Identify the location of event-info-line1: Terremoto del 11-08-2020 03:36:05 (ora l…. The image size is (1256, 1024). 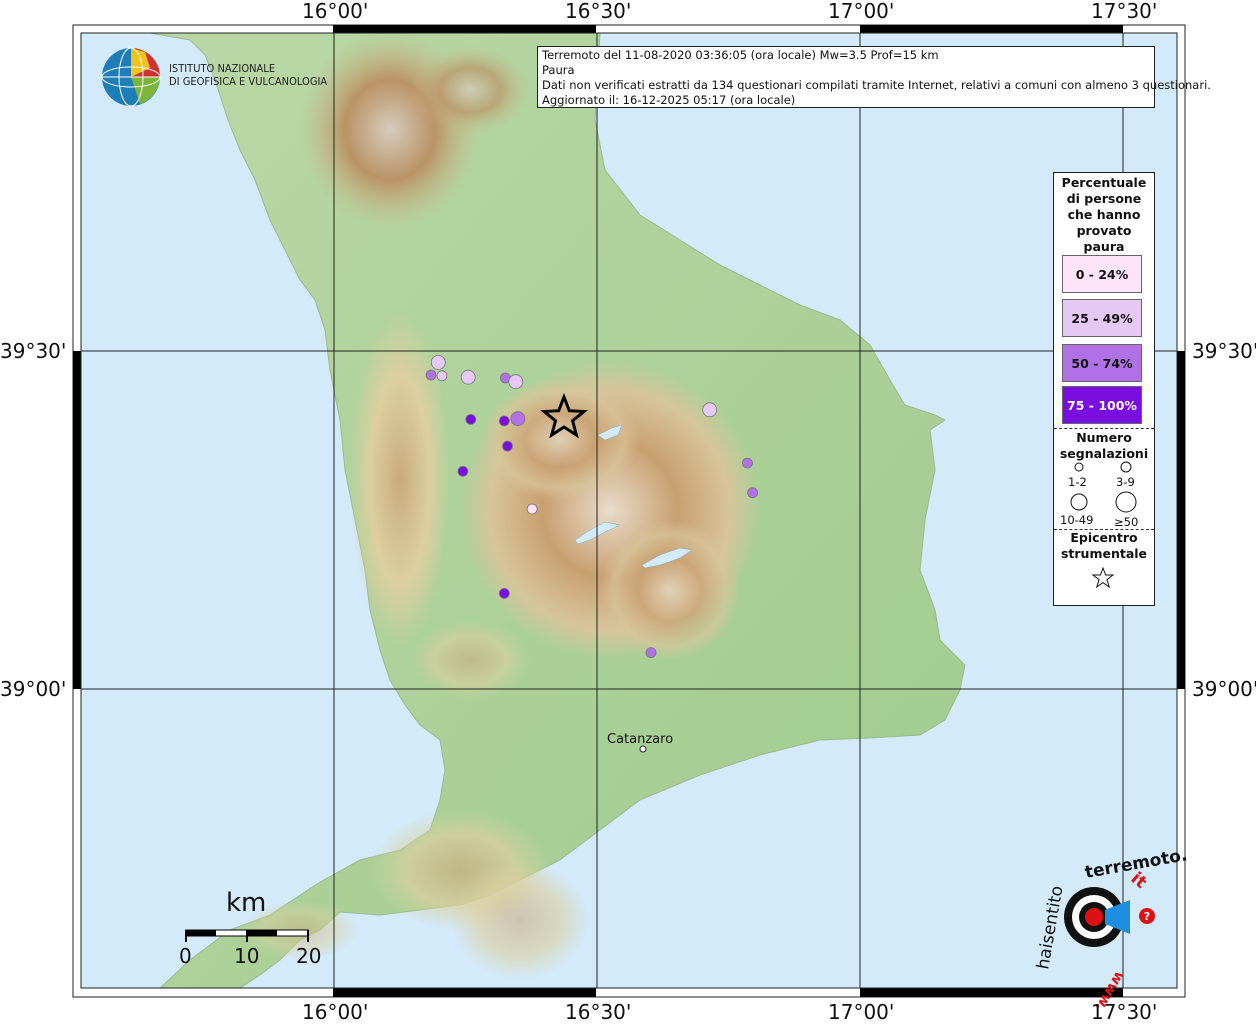
(740, 55).